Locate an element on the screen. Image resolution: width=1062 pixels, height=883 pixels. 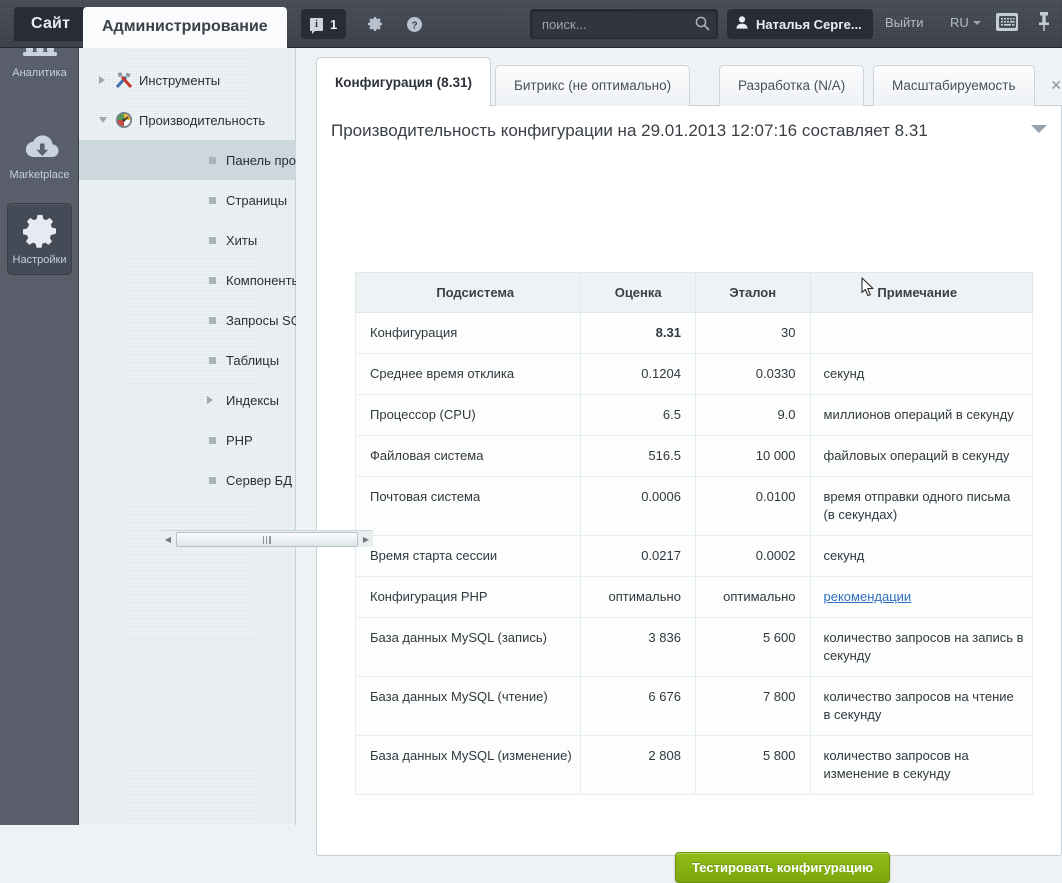
cell-subsystem: Время старта сессии is located at coordinates (468, 556).